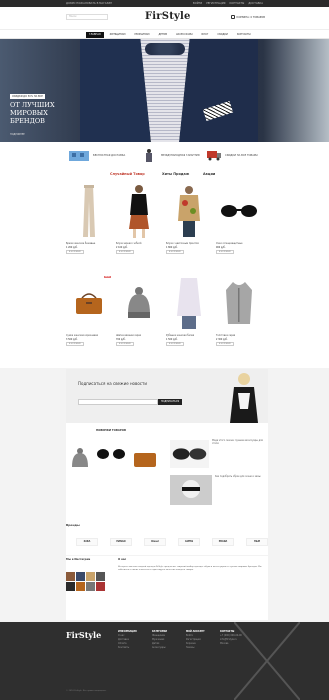 This screenshot has height=700, width=329. Describe the element at coordinates (165, 49) in the screenshot. I see `hero-bowtie` at that location.